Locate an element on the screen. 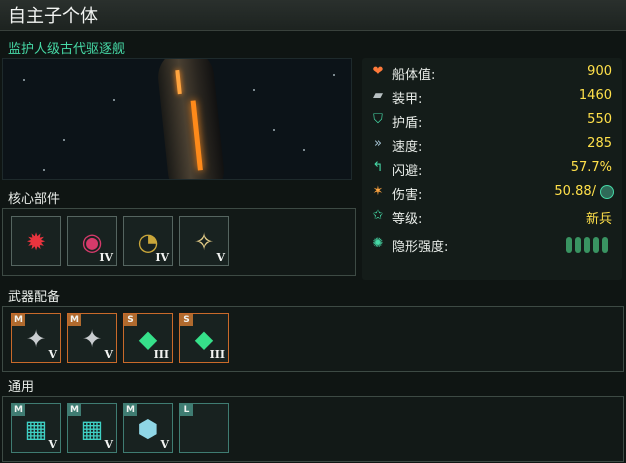  cloak-icon: ✺ is located at coordinates (378, 243).